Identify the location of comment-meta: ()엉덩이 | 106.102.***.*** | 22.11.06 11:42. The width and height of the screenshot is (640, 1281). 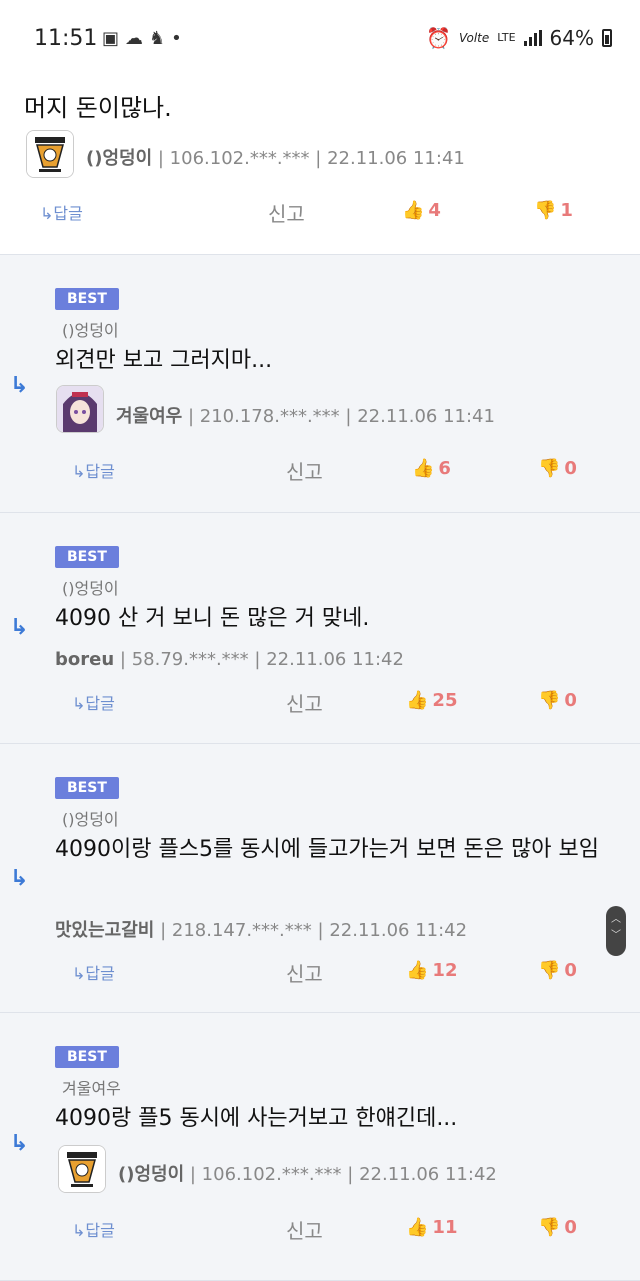
(307, 1174).